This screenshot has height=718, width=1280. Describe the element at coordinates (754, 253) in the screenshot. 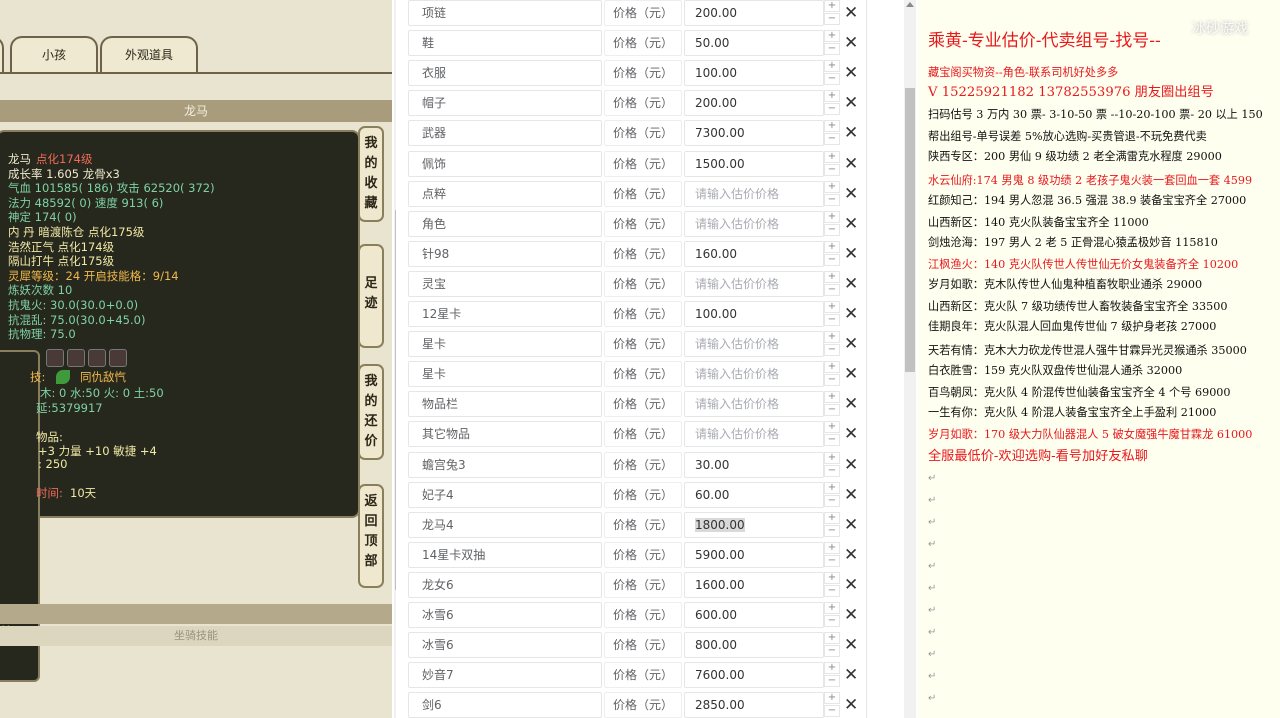

I see `price-input: 160.00` at that location.